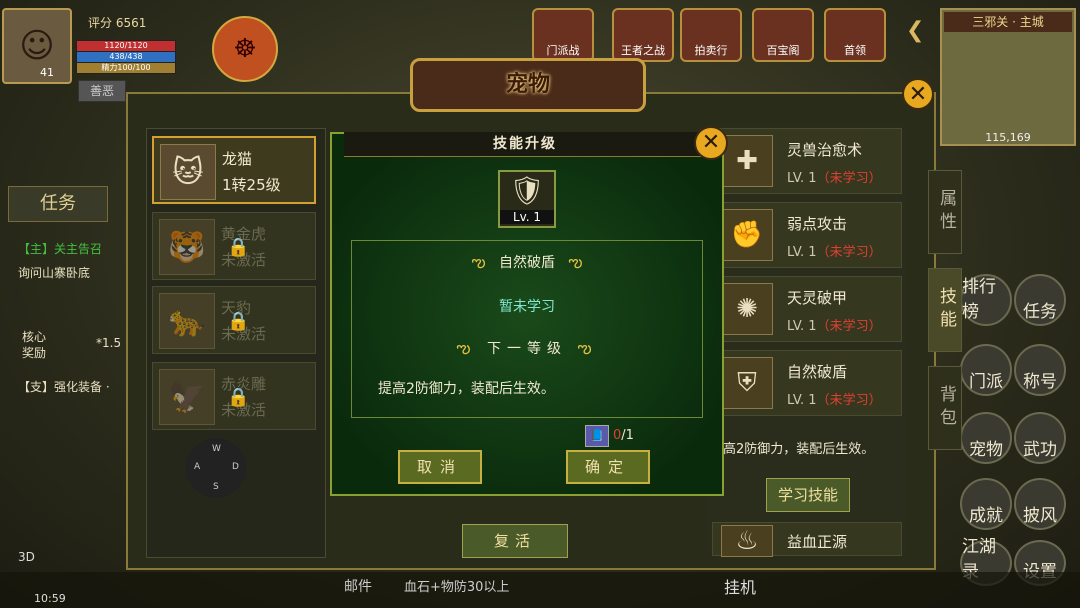  I want to click on top-icon-sect-war: 门派战, so click(563, 35).